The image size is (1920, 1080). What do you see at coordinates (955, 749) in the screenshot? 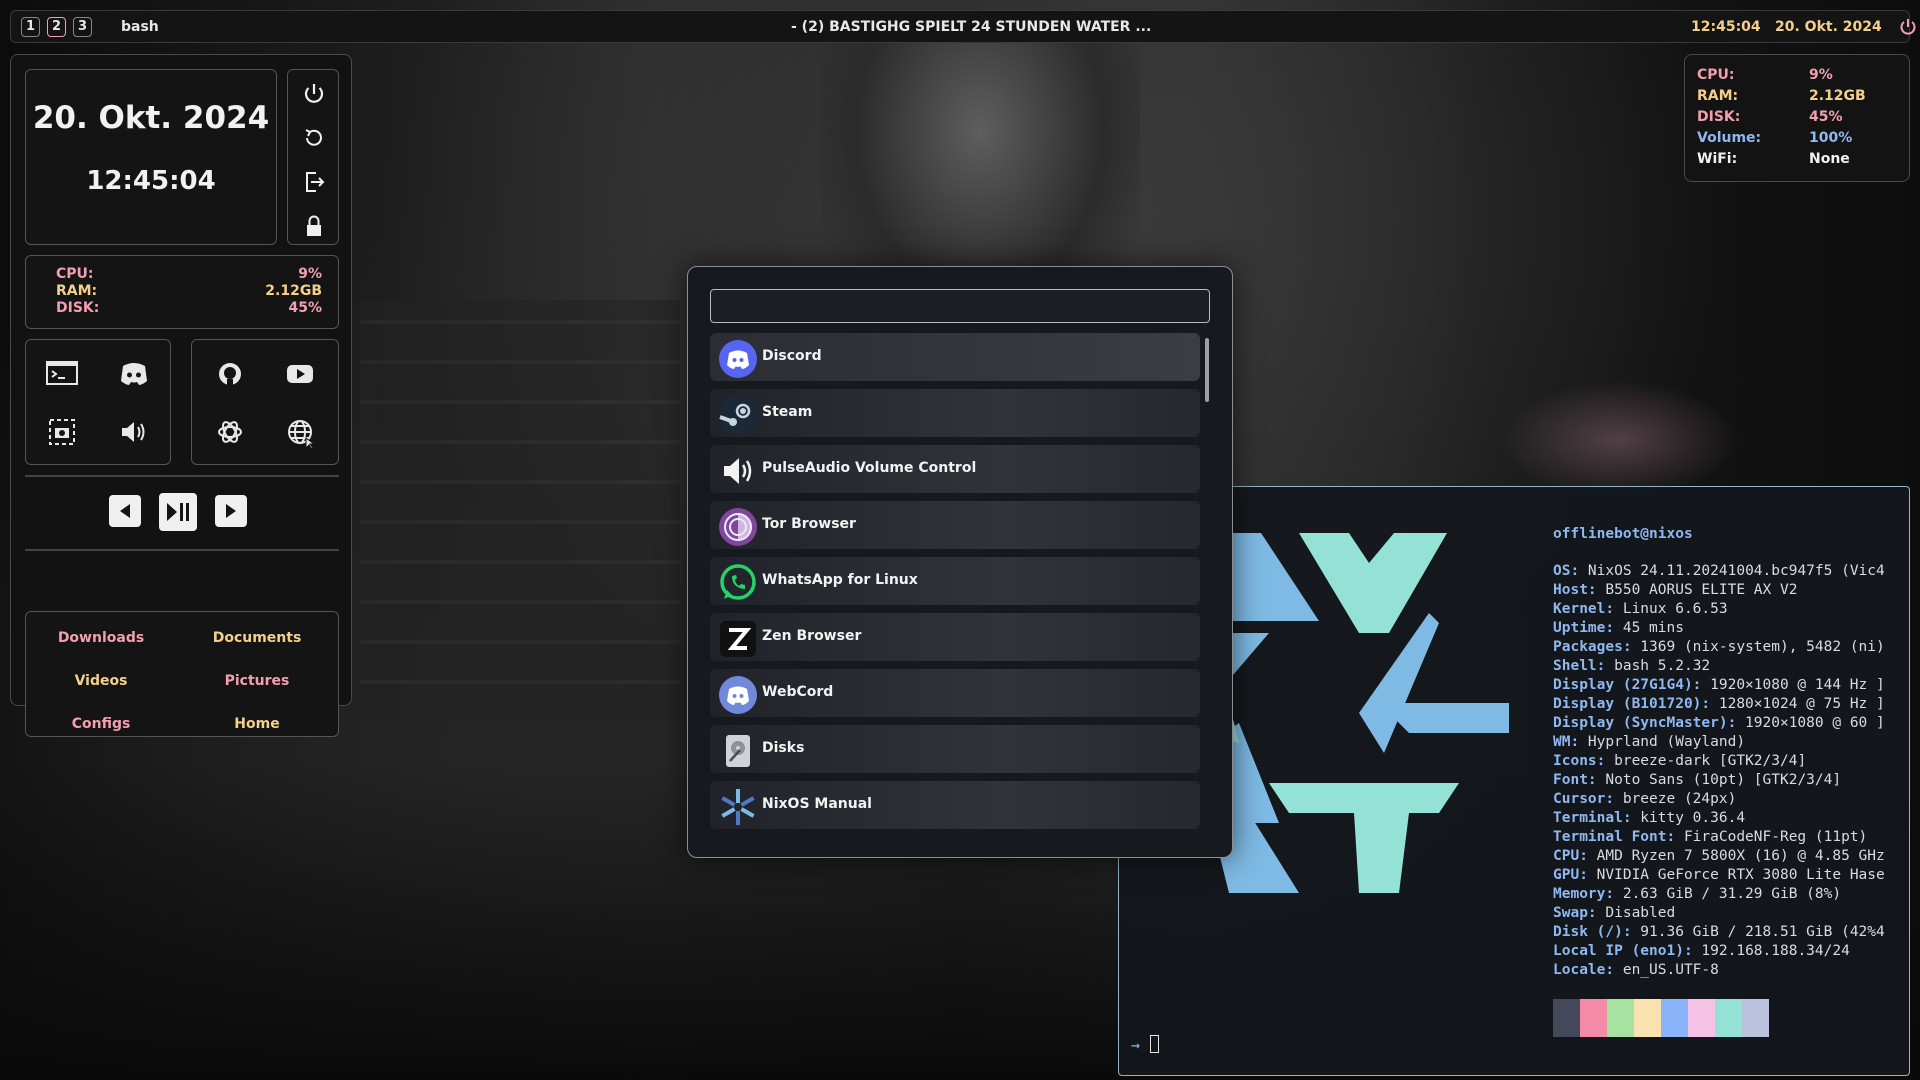
I see `launcher-item: Disks` at bounding box center [955, 749].